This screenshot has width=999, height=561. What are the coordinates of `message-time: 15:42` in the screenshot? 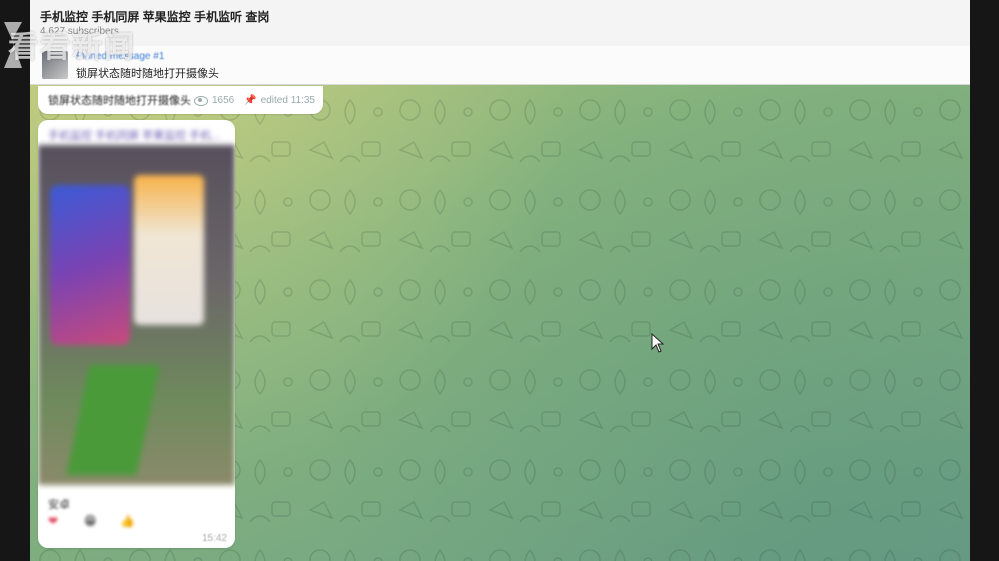 It's located at (214, 538).